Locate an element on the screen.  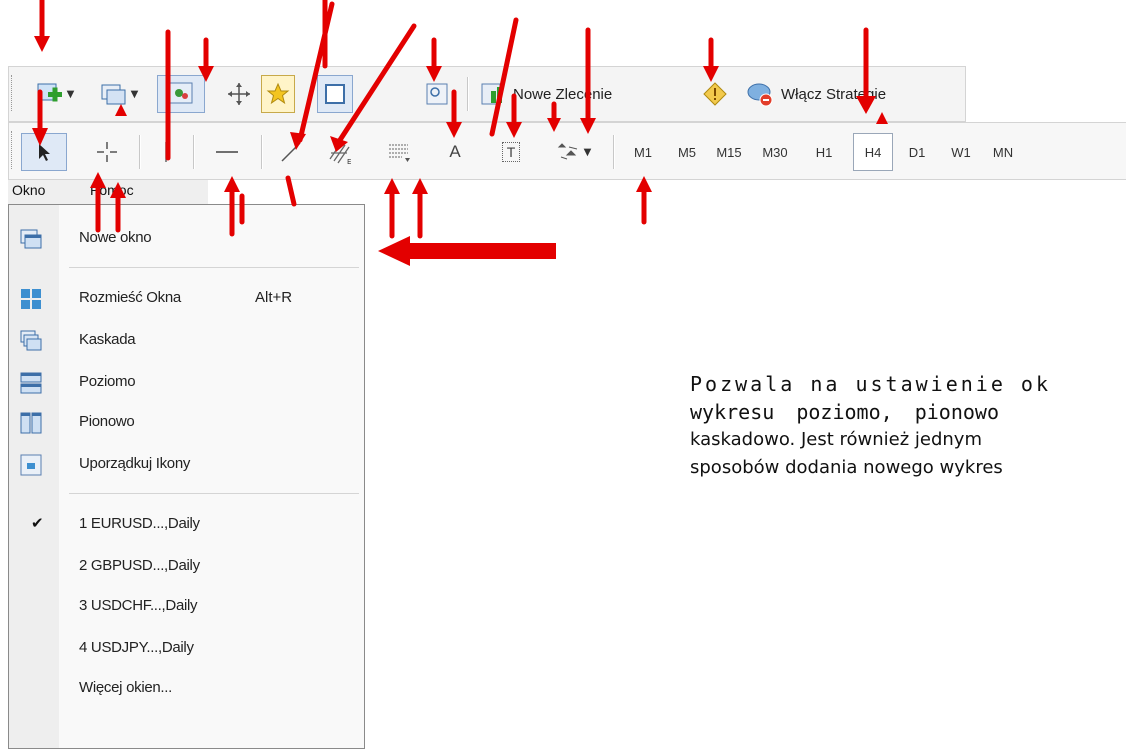
menu-item-horizontal: Poziomo is located at coordinates (186, 383).